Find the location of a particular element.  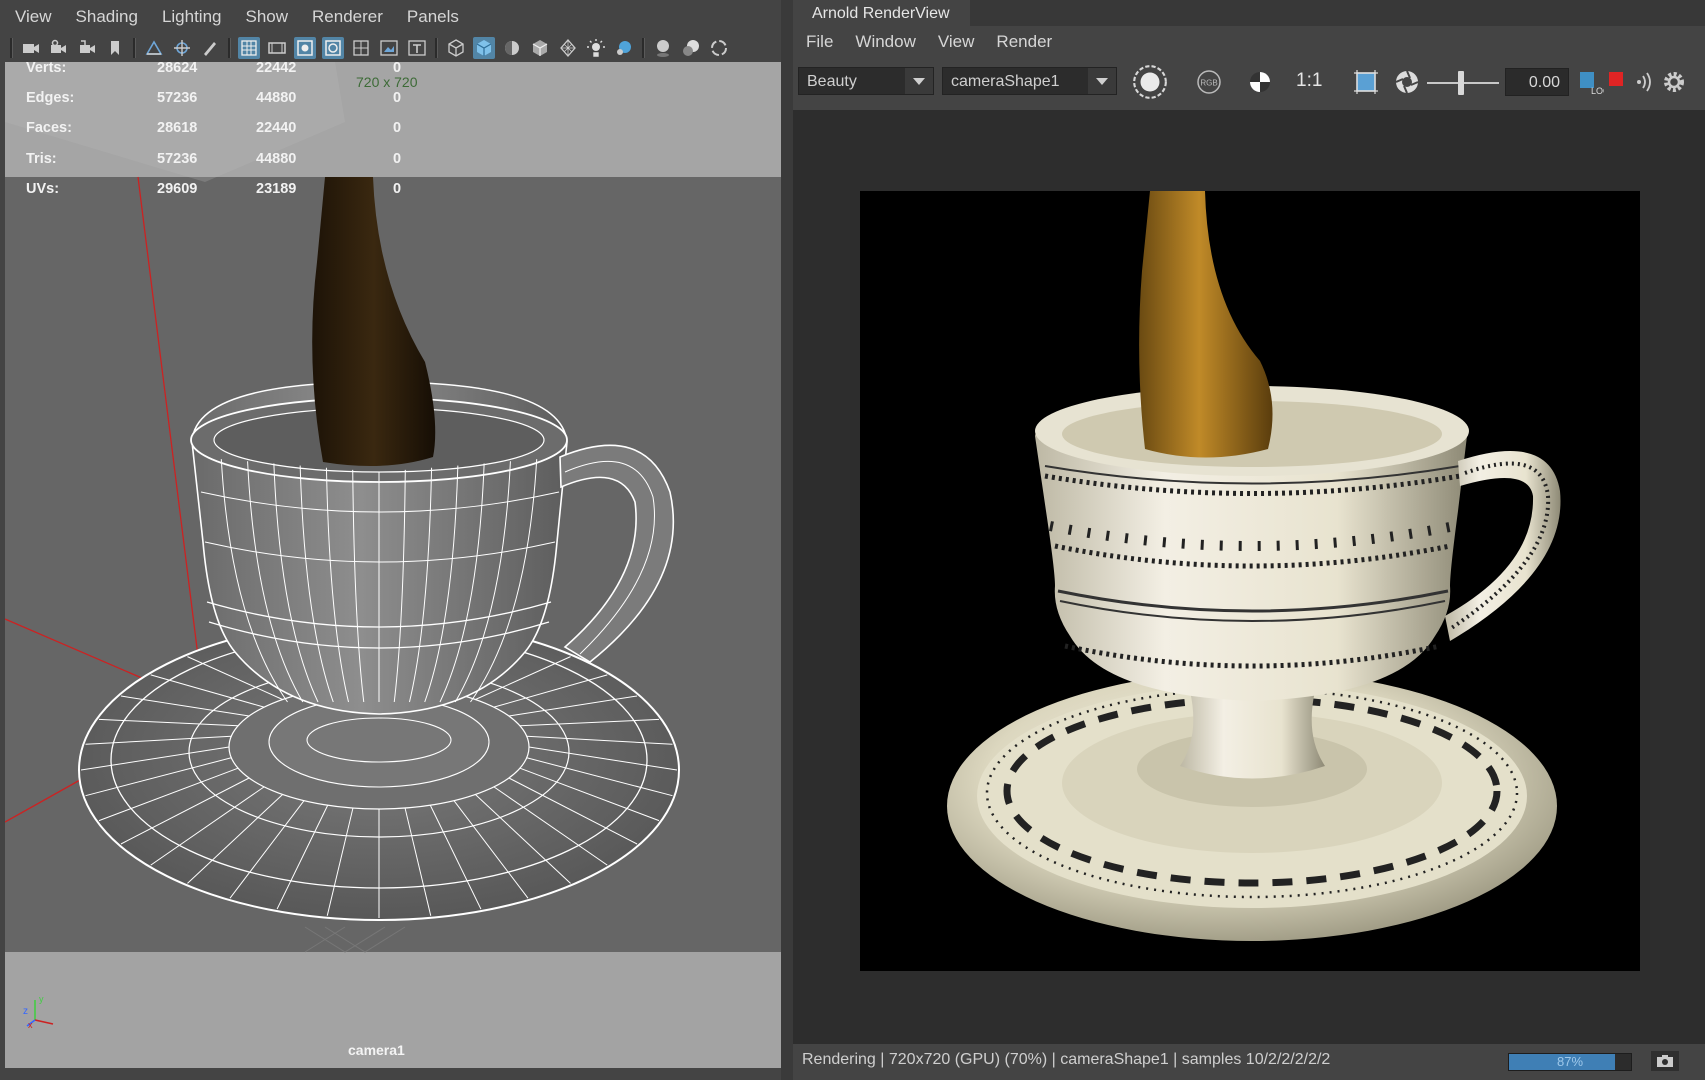

settings-button is located at coordinates (1674, 82).